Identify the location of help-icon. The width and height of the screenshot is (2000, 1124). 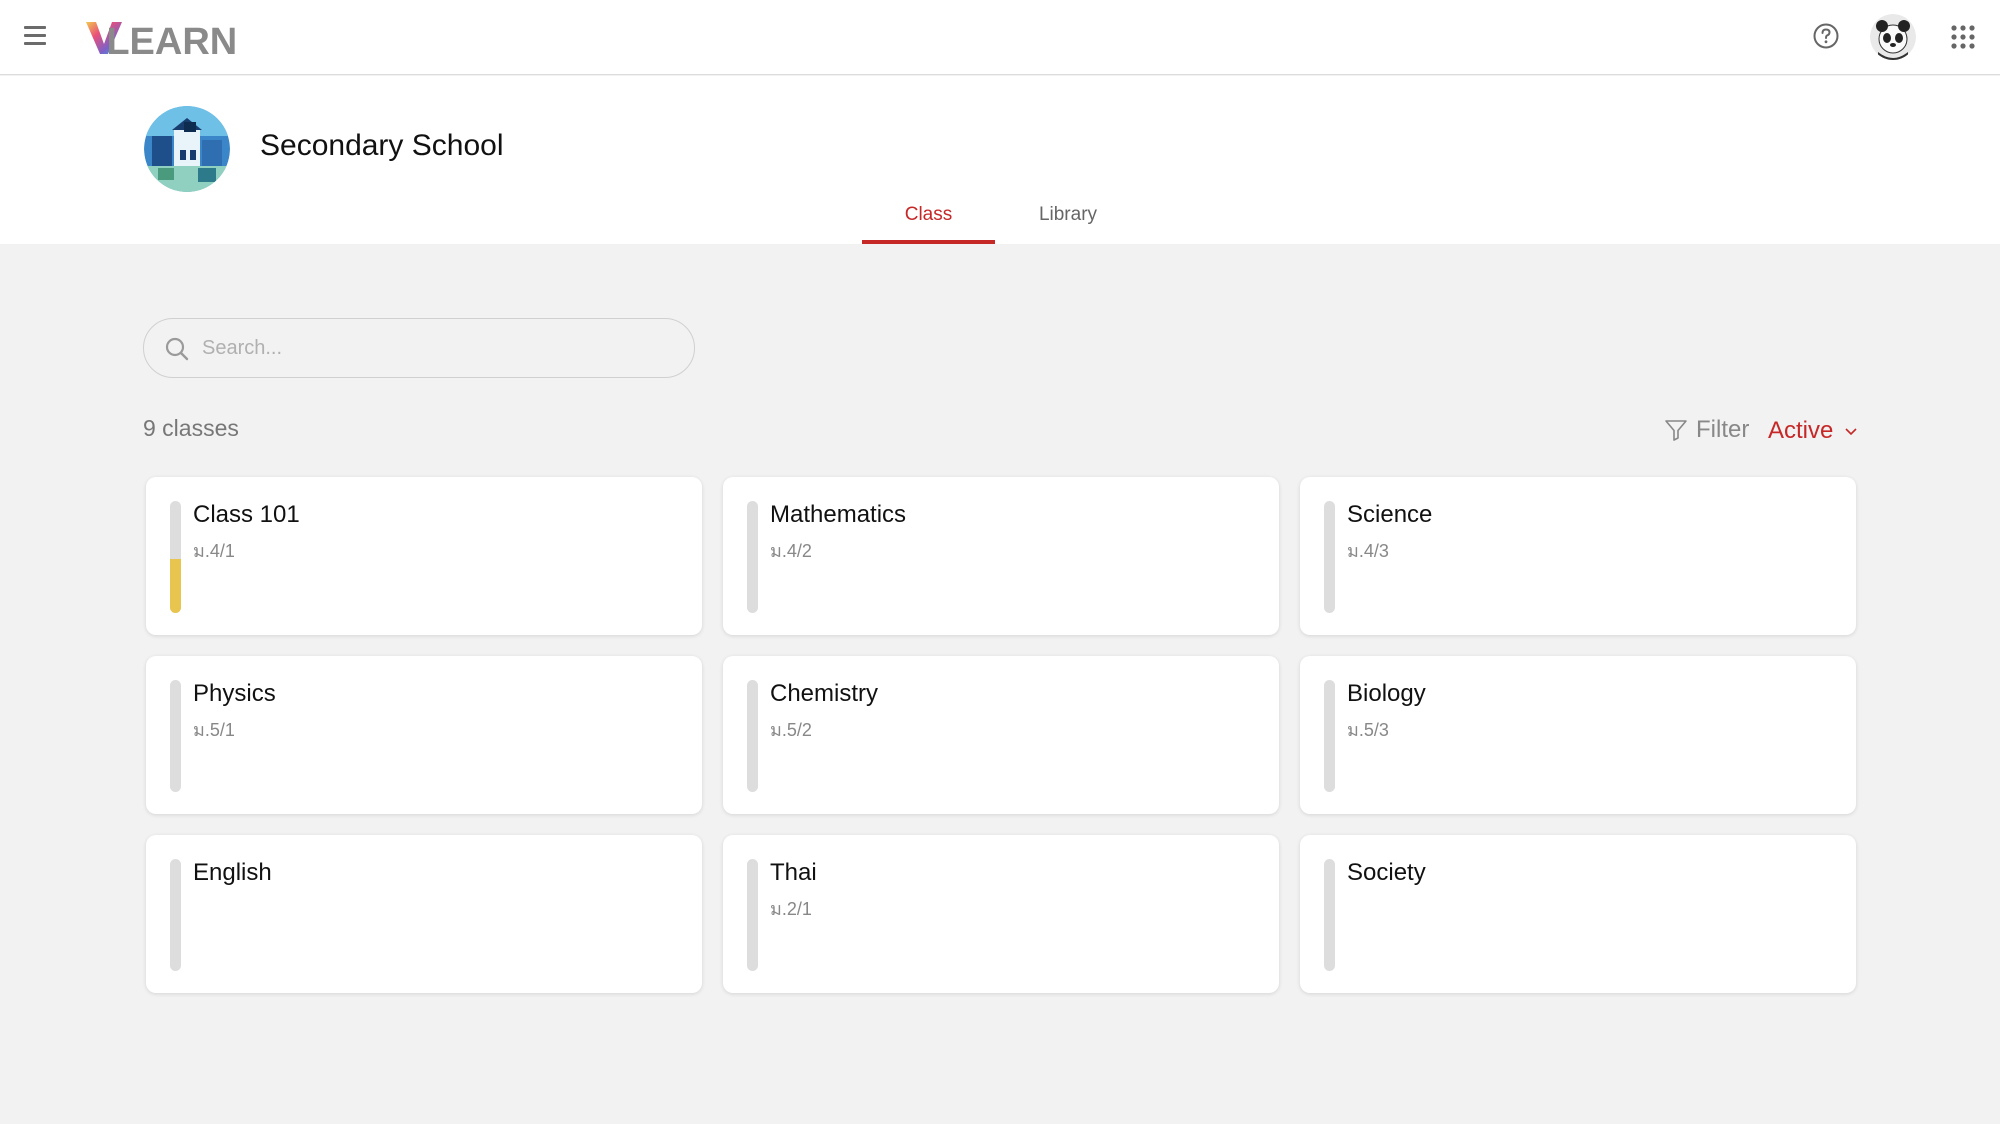
(1826, 36).